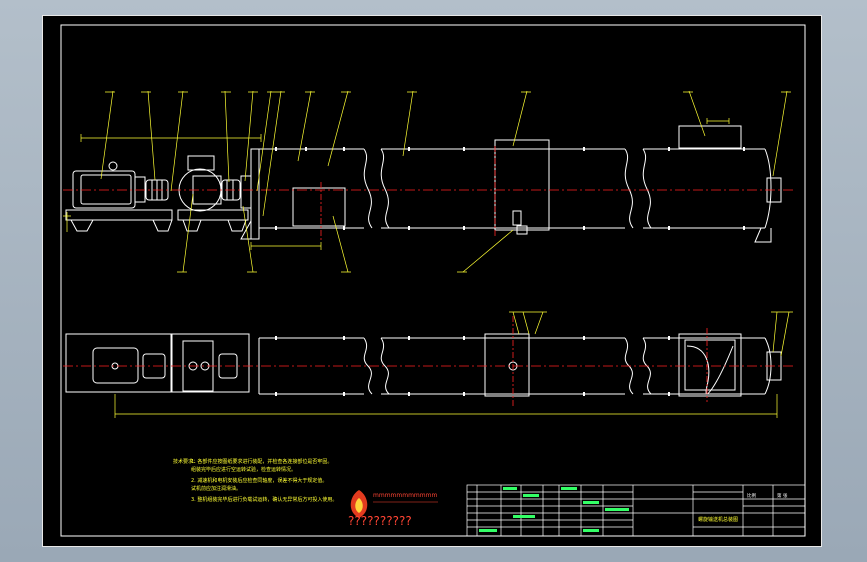  Describe the element at coordinates (393, 509) in the screenshot. I see `watermark-logo: mmmmmmmmmmm ??????????` at that location.